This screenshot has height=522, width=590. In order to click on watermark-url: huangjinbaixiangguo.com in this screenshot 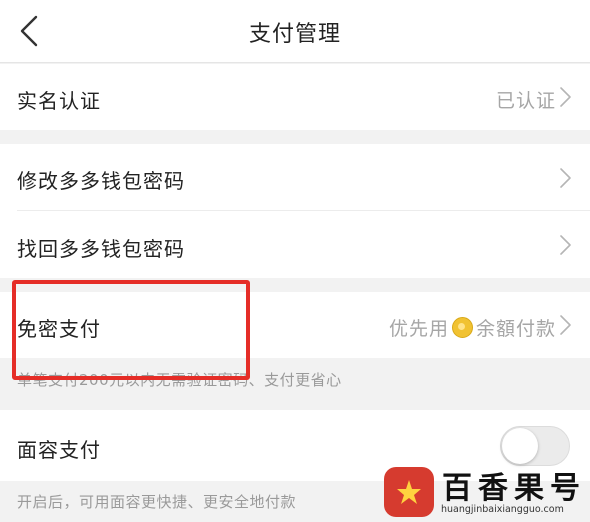, I will do `click(502, 509)`.